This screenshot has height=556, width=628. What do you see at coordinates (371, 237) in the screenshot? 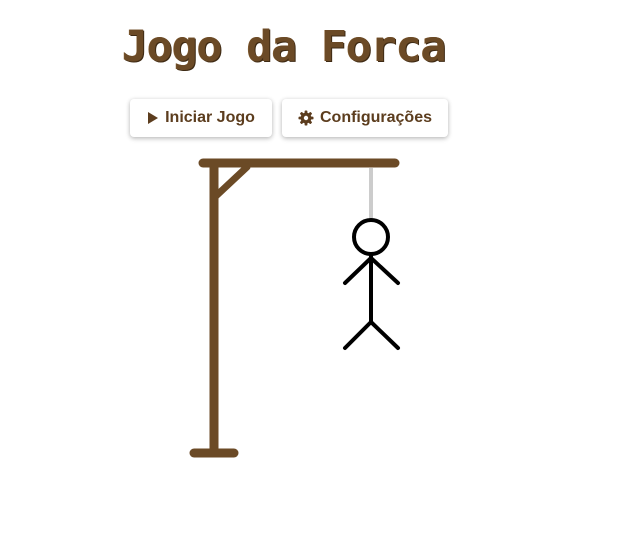
I see `figure-head` at bounding box center [371, 237].